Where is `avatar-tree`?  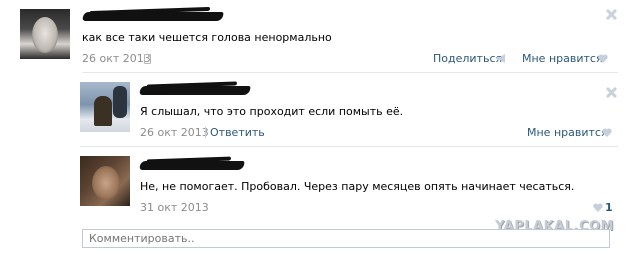
avatar-tree is located at coordinates (120, 102).